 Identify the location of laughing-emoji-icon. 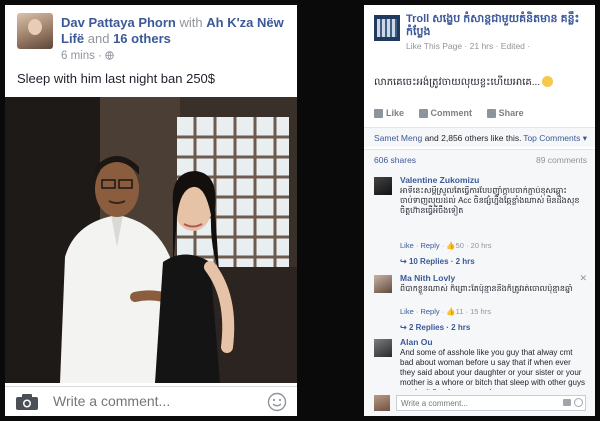
(548, 81).